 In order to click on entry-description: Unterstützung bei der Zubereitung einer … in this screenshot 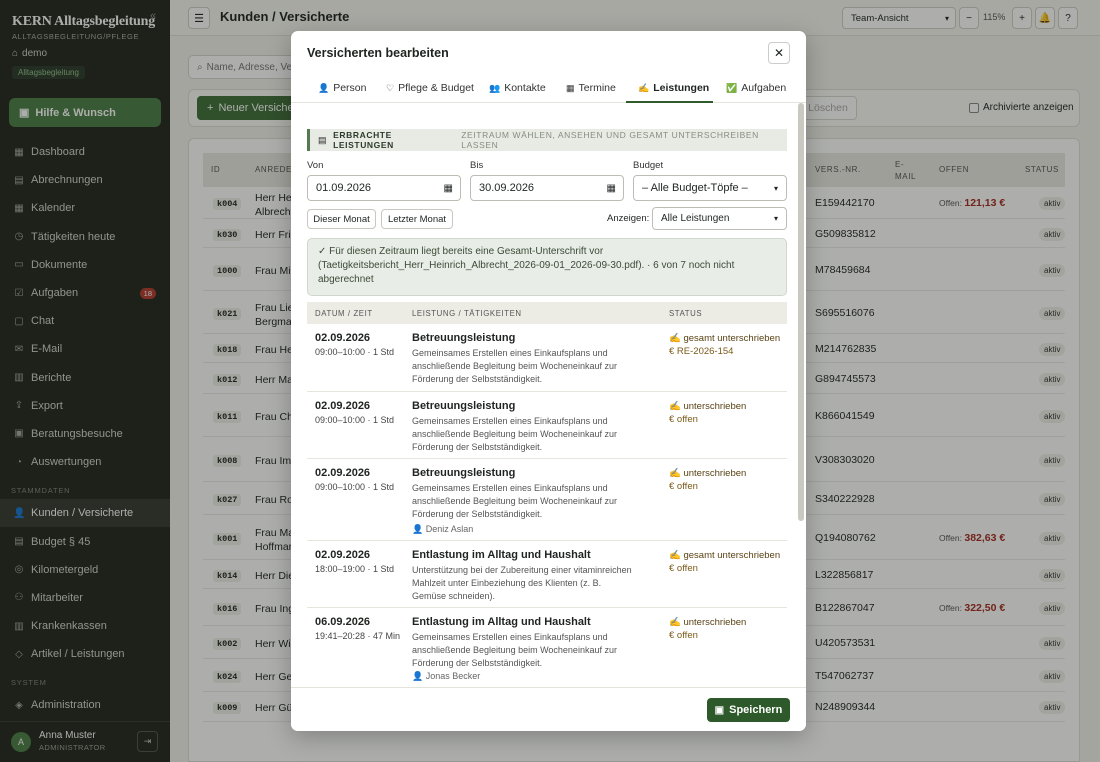, I will do `click(522, 583)`.